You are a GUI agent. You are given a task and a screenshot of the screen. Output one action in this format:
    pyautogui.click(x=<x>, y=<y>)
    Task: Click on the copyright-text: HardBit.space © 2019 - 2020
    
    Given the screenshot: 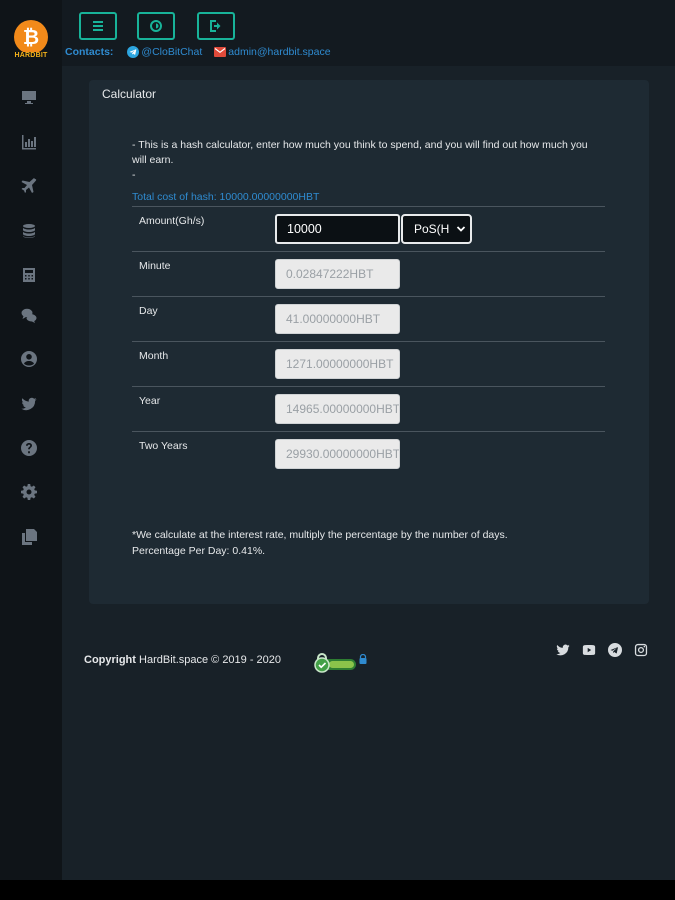 What is the action you would take?
    pyautogui.click(x=208, y=660)
    